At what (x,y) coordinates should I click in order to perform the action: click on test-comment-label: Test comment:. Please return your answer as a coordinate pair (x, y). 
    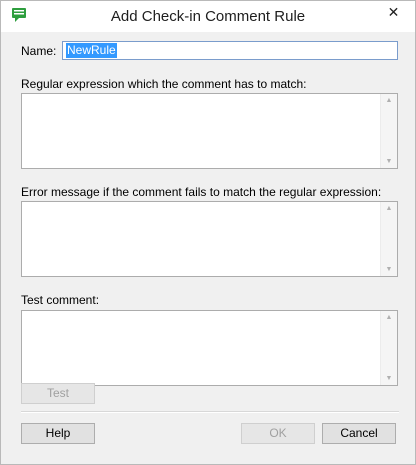
    Looking at the image, I should click on (60, 300).